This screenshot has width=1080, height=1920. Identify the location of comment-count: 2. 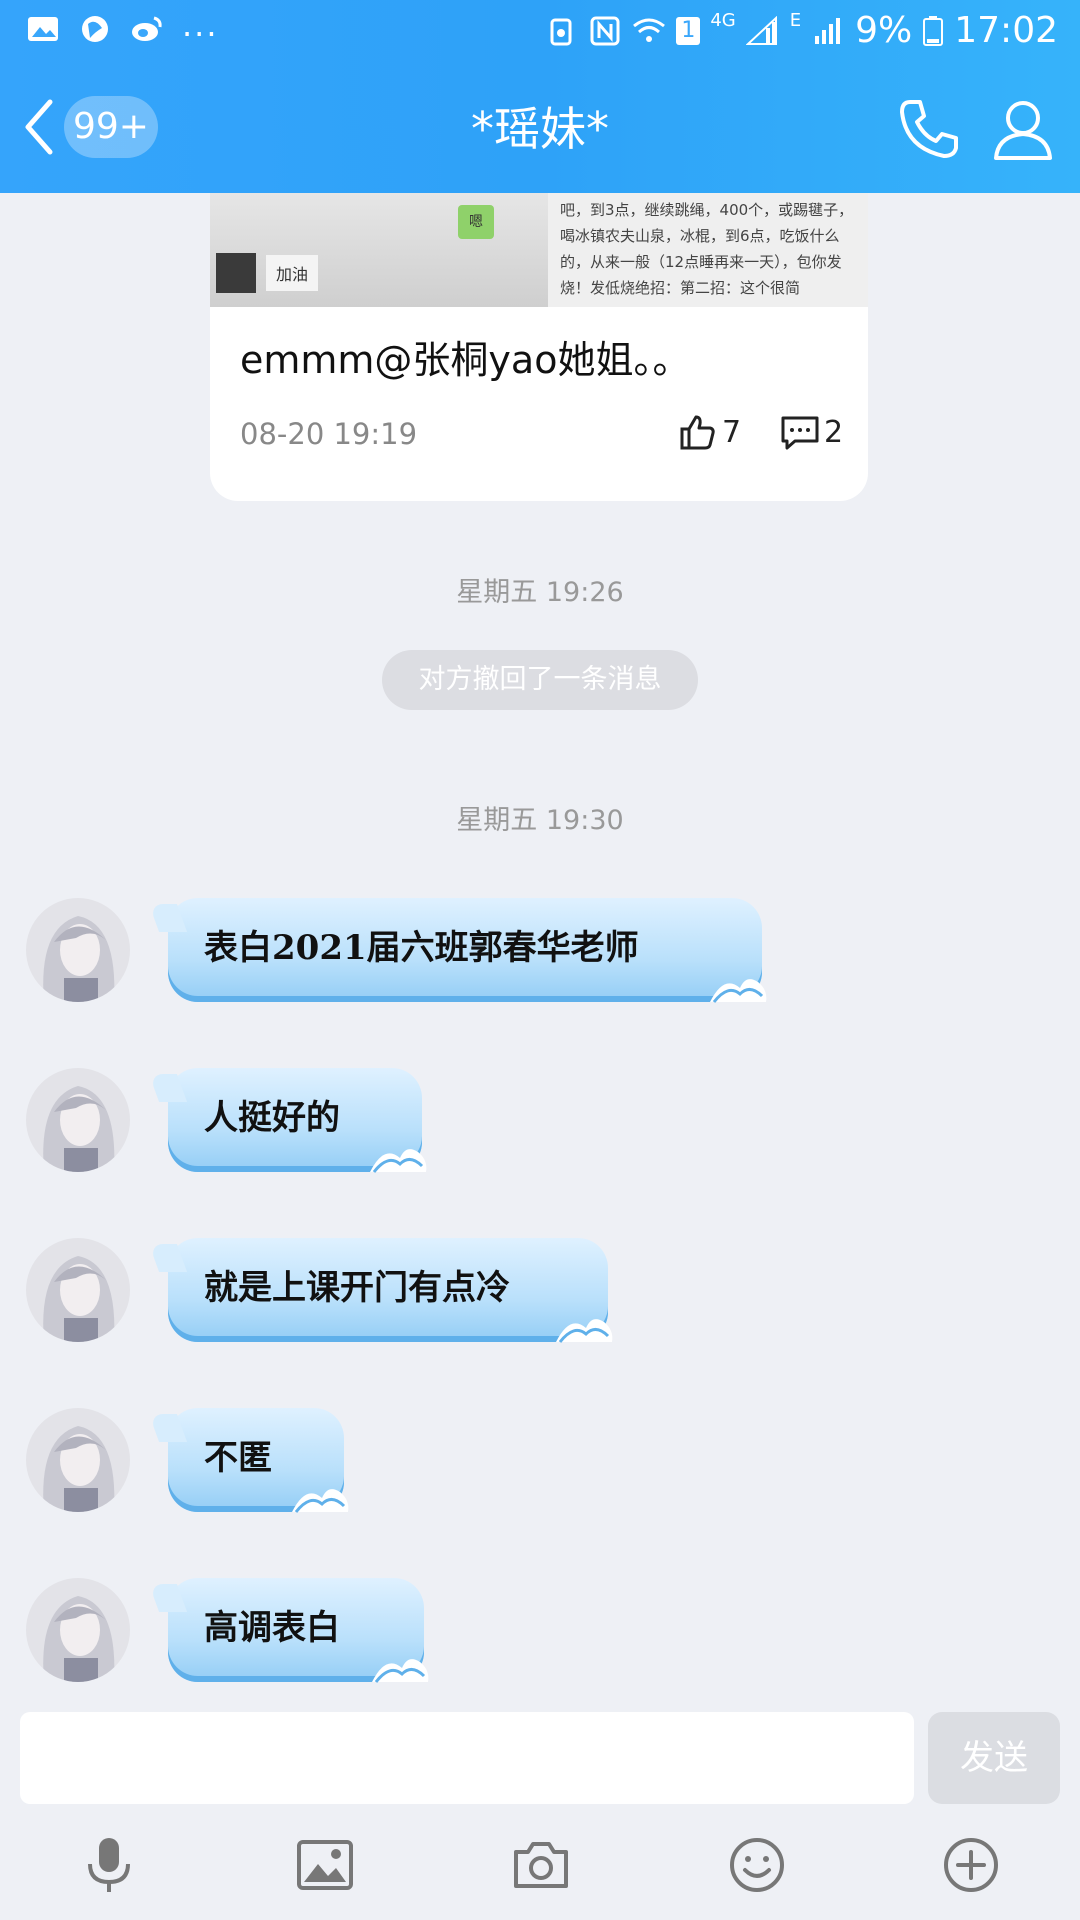
(834, 432).